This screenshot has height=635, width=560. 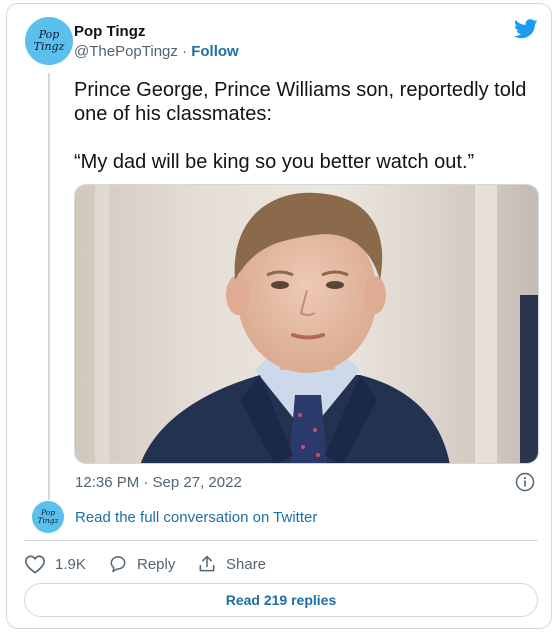 I want to click on like-button: 1.9K, so click(x=55, y=564).